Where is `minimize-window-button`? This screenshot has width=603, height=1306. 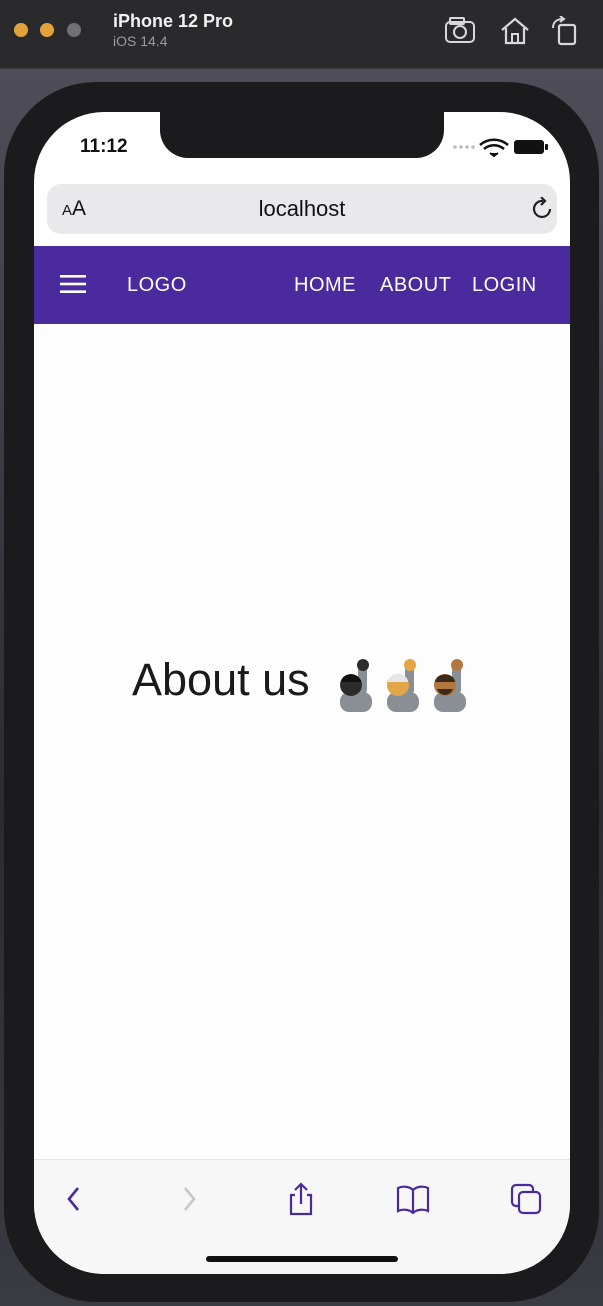
minimize-window-button is located at coordinates (47, 30).